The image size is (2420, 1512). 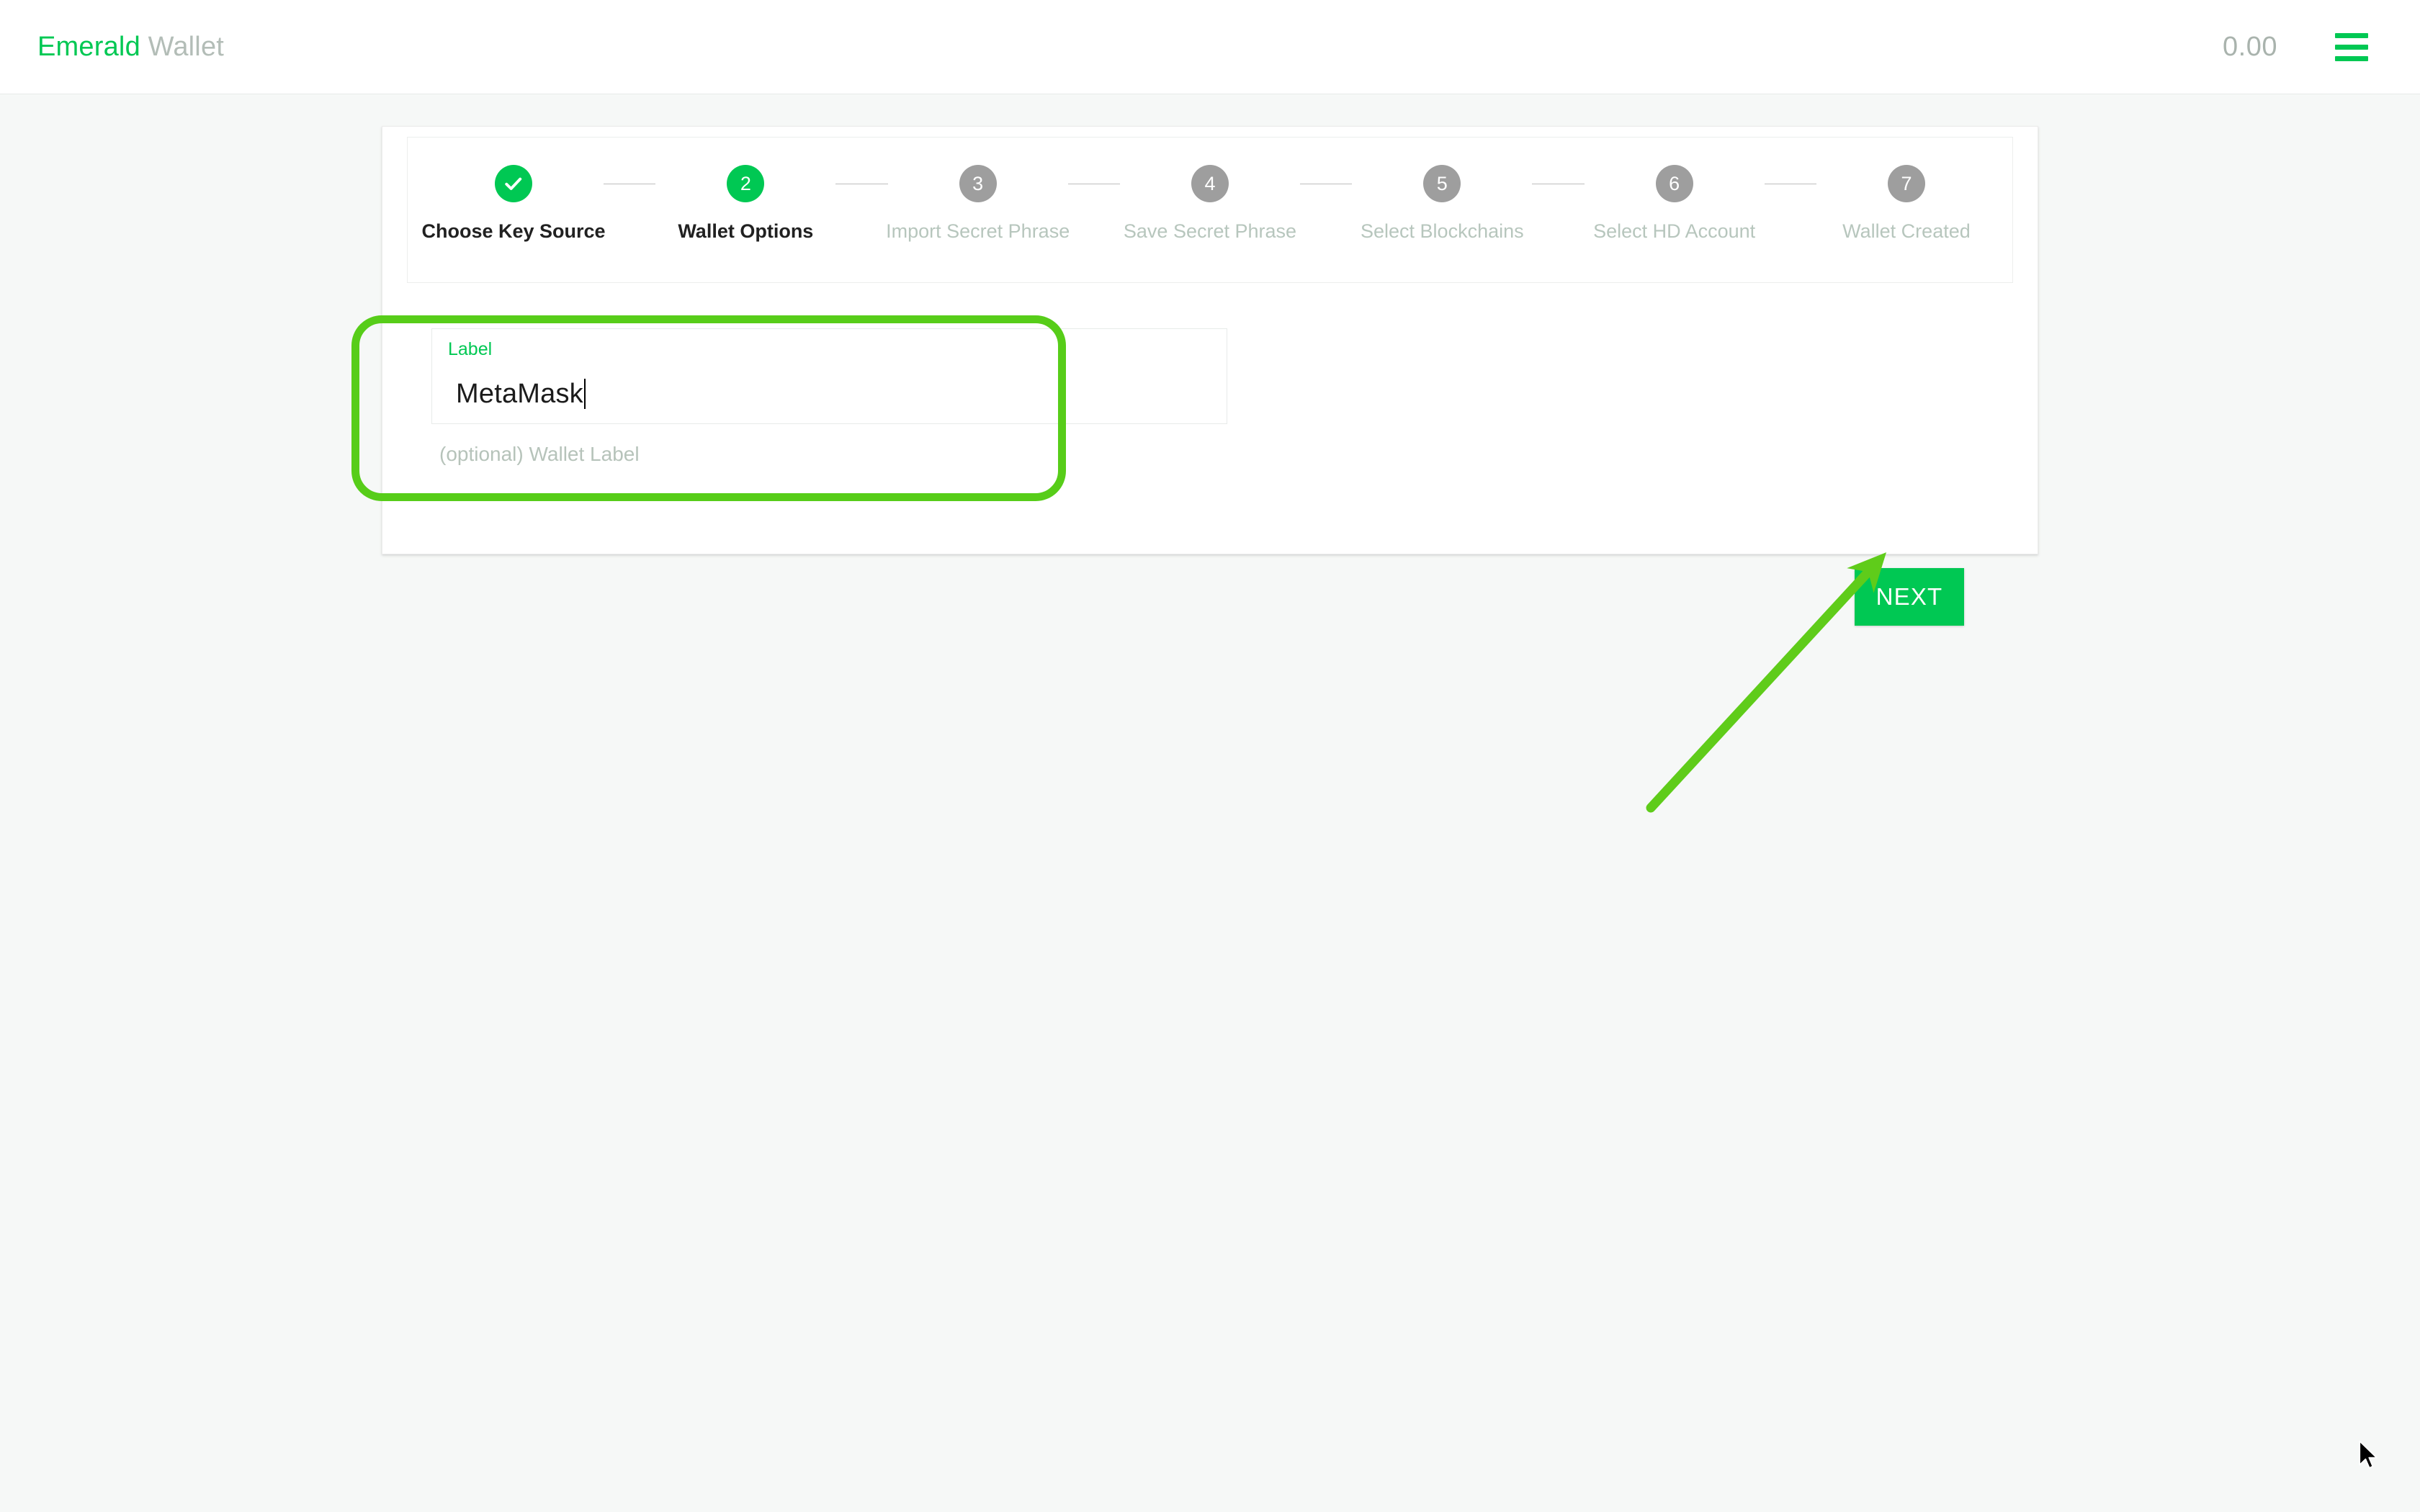 What do you see at coordinates (1675, 204) in the screenshot?
I see `wizard-step-6: 6 Select HD Account` at bounding box center [1675, 204].